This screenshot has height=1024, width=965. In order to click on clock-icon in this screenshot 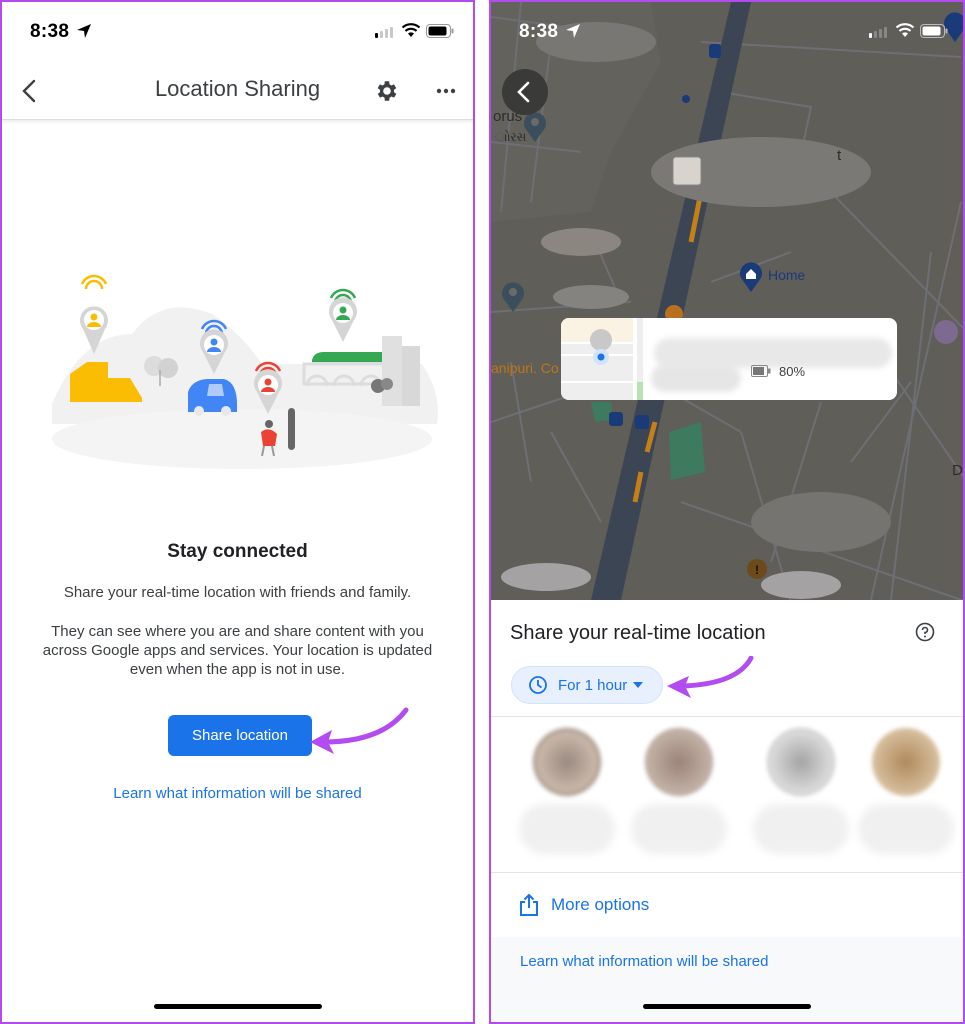, I will do `click(538, 685)`.